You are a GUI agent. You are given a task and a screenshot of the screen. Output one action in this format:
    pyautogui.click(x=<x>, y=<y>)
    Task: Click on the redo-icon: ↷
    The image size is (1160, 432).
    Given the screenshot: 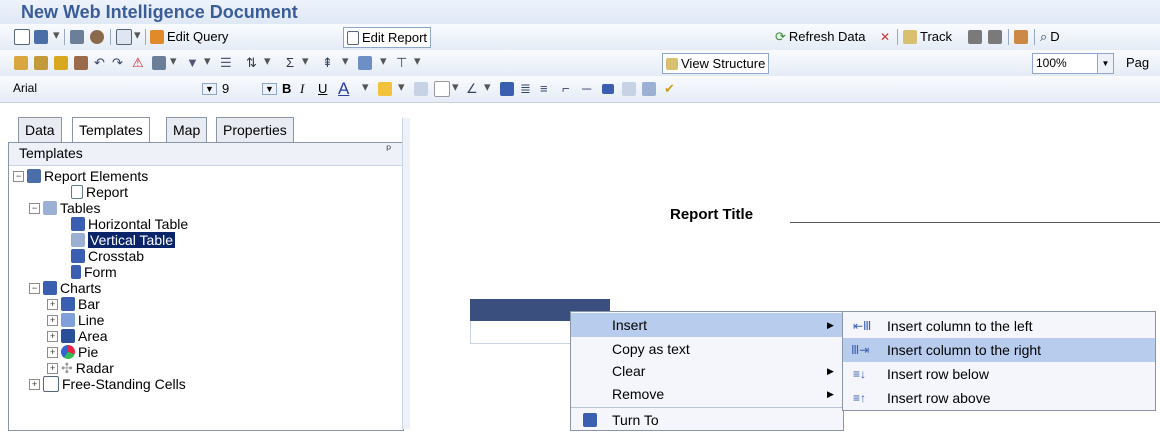 What is the action you would take?
    pyautogui.click(x=117, y=62)
    